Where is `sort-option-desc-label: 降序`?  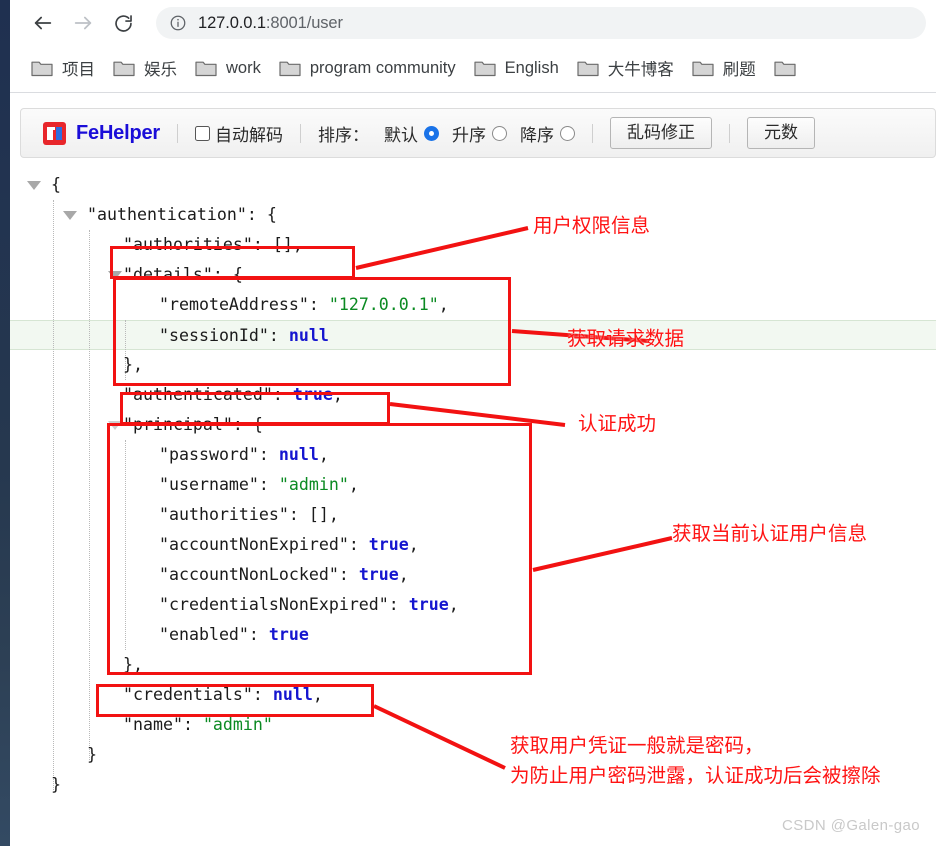 sort-option-desc-label: 降序 is located at coordinates (537, 135).